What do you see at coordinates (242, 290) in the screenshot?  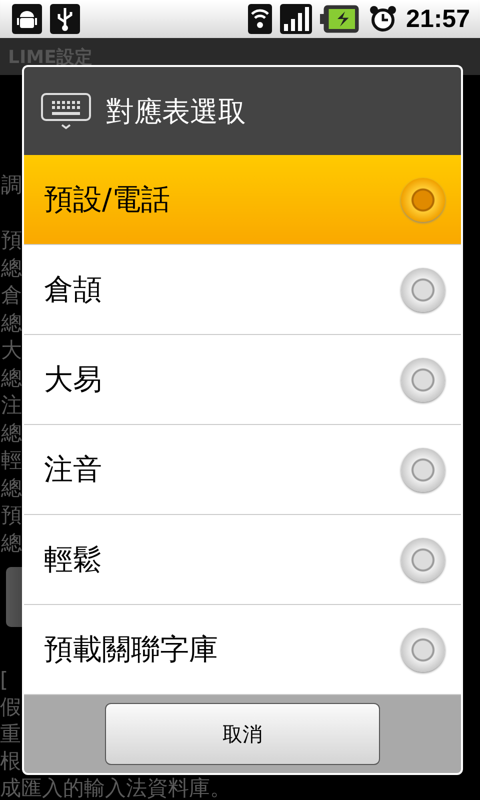 I see `option-item: 倉頡` at bounding box center [242, 290].